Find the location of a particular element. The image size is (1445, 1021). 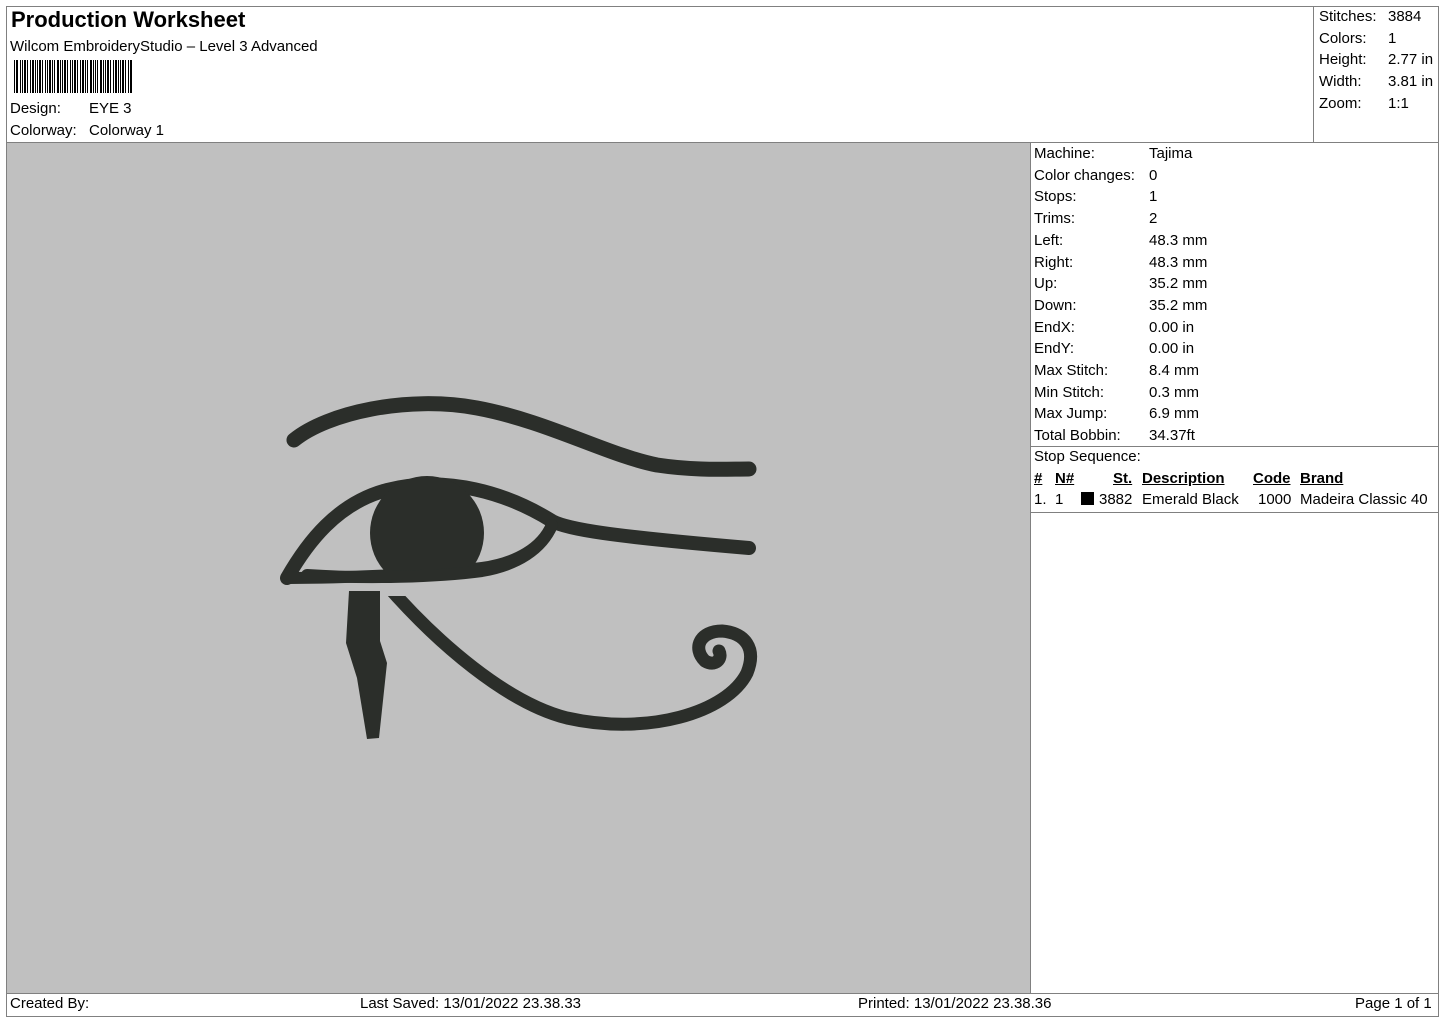

total-bobbin-value: 34.37ft is located at coordinates (1172, 436).